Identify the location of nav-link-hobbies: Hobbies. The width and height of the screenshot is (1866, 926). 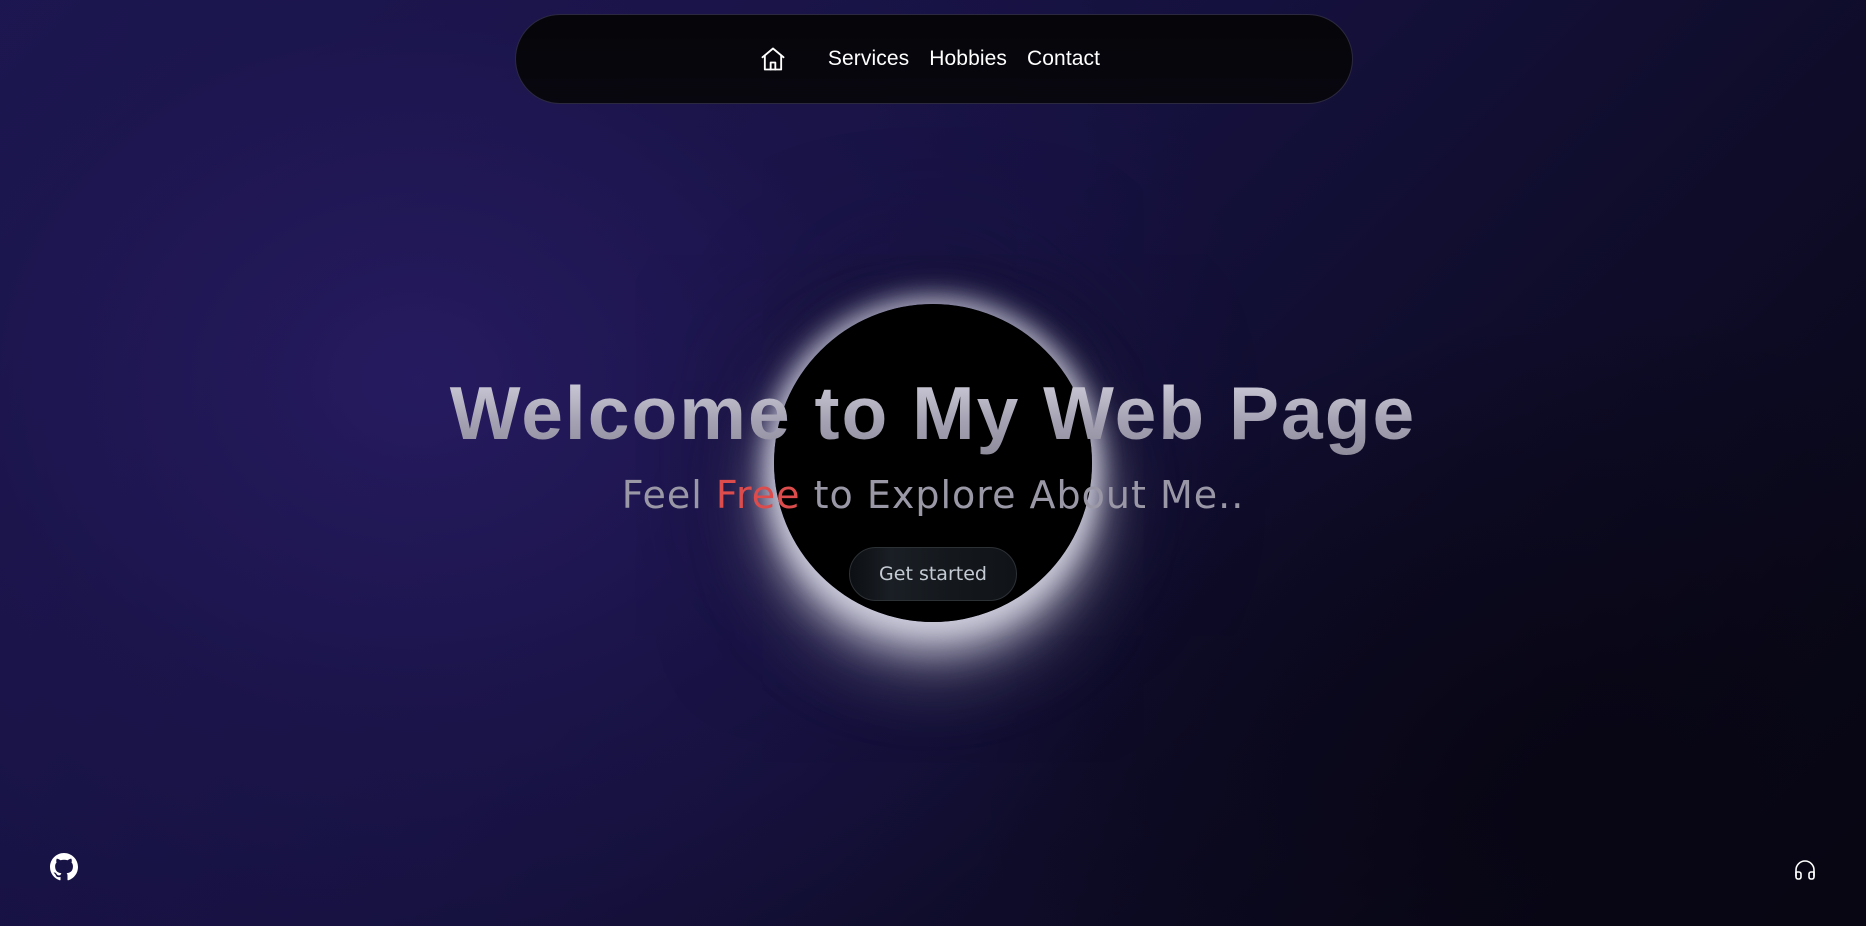
(968, 59).